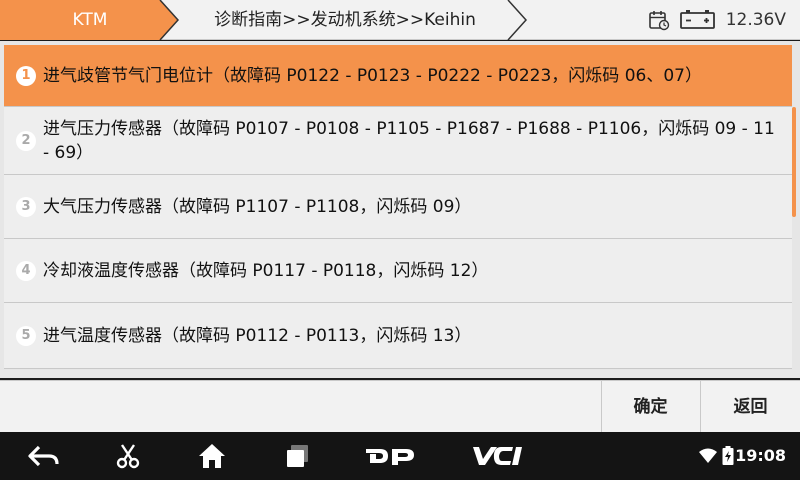 This screenshot has width=800, height=480. Describe the element at coordinates (26, 76) in the screenshot. I see `item-number-badge: 1` at that location.